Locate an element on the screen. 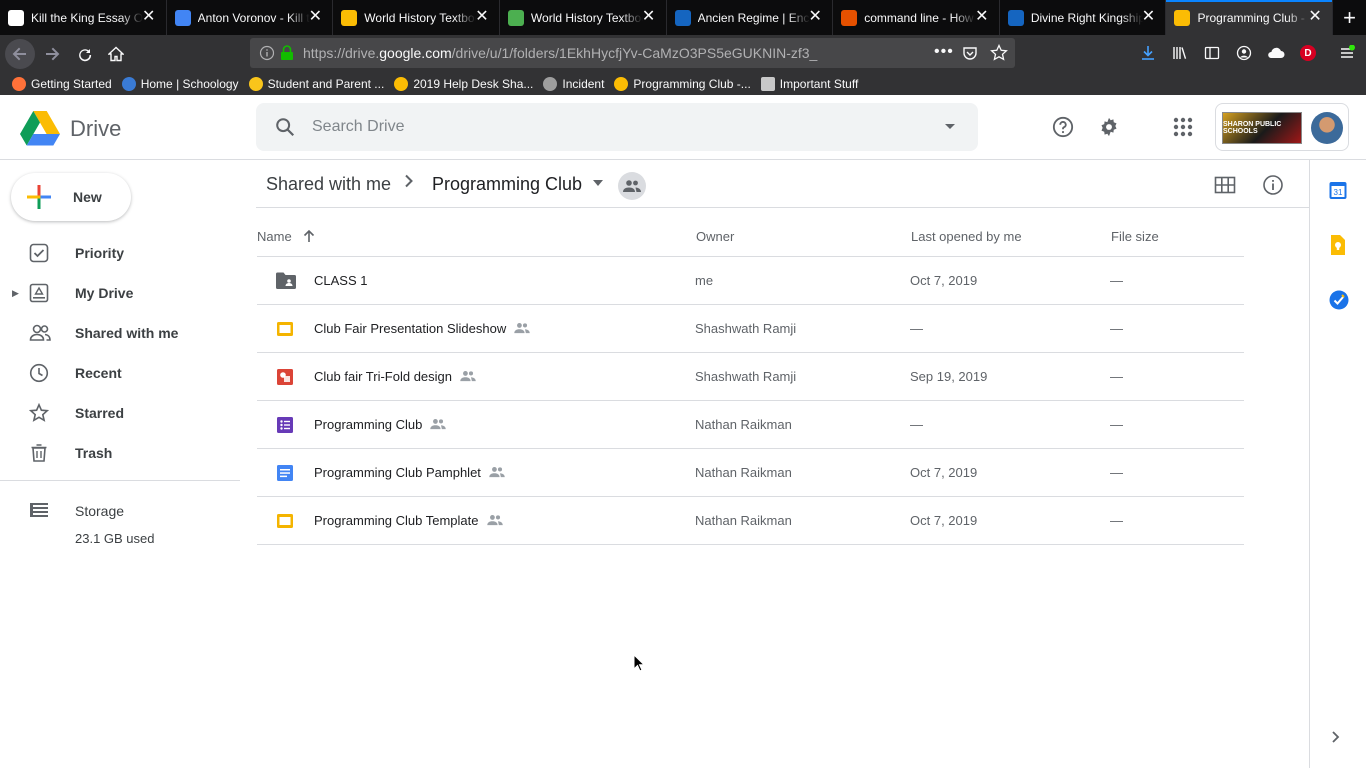 This screenshot has width=1366, height=768. column-header-owner: Owner is located at coordinates (715, 236).